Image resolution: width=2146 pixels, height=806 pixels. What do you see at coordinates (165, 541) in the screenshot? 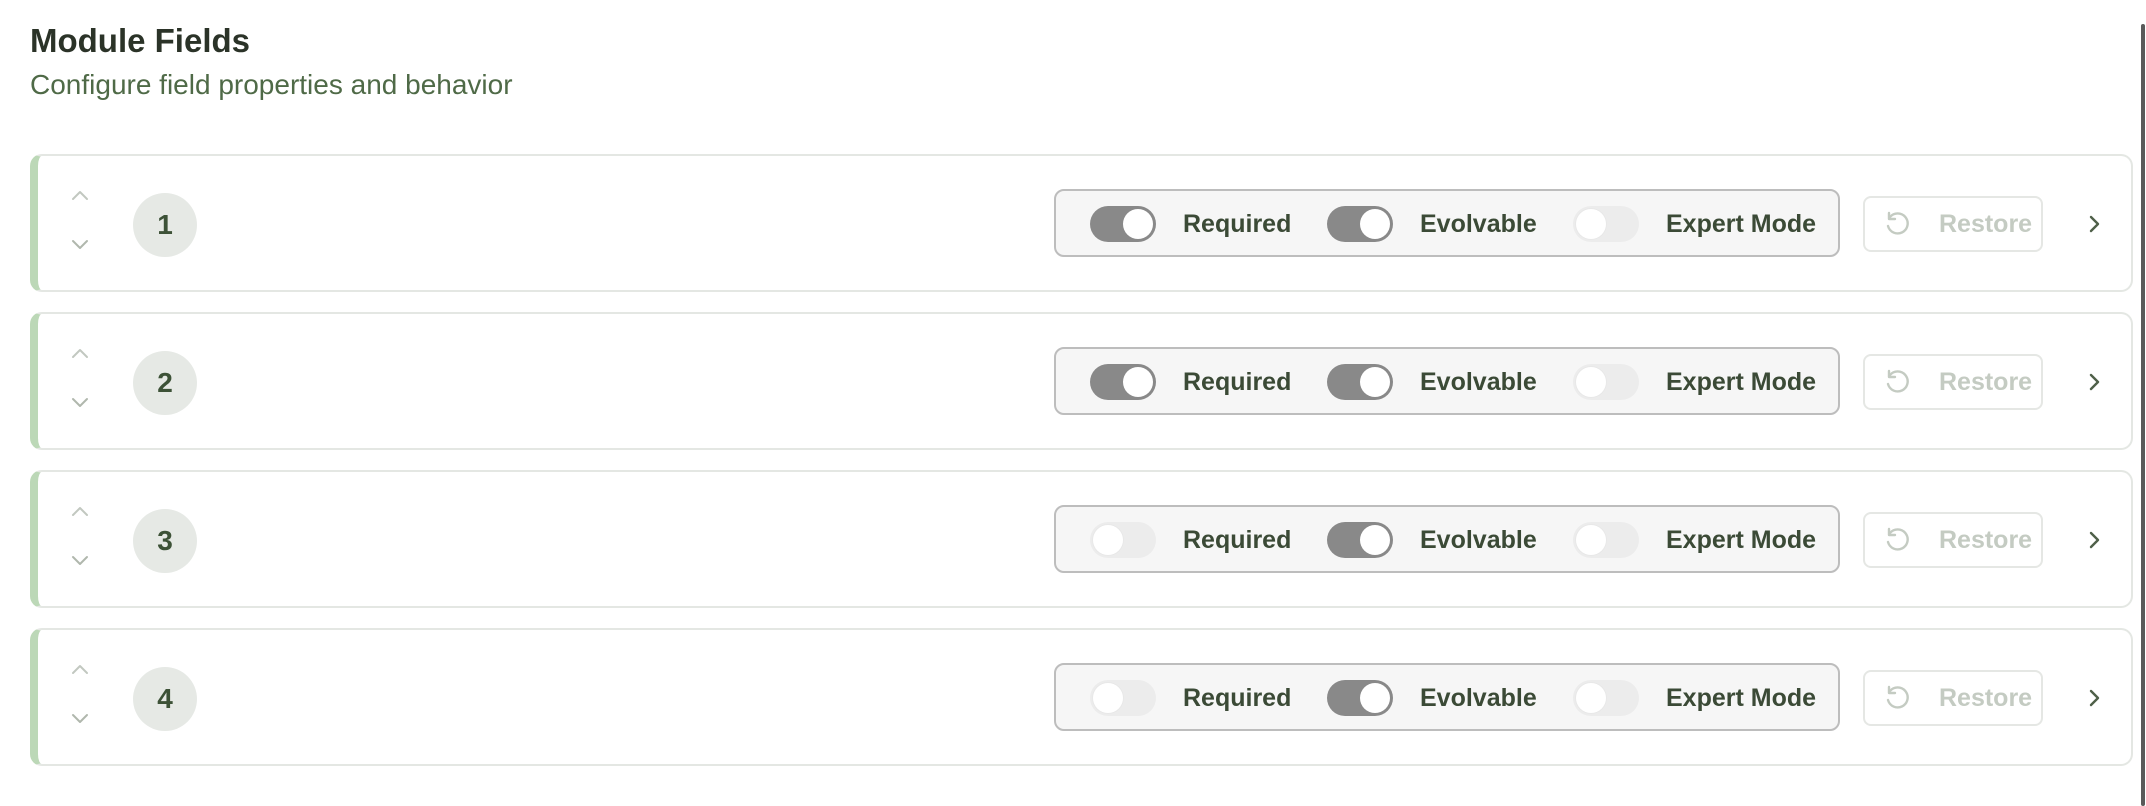
I see `field-order-badge: 3` at bounding box center [165, 541].